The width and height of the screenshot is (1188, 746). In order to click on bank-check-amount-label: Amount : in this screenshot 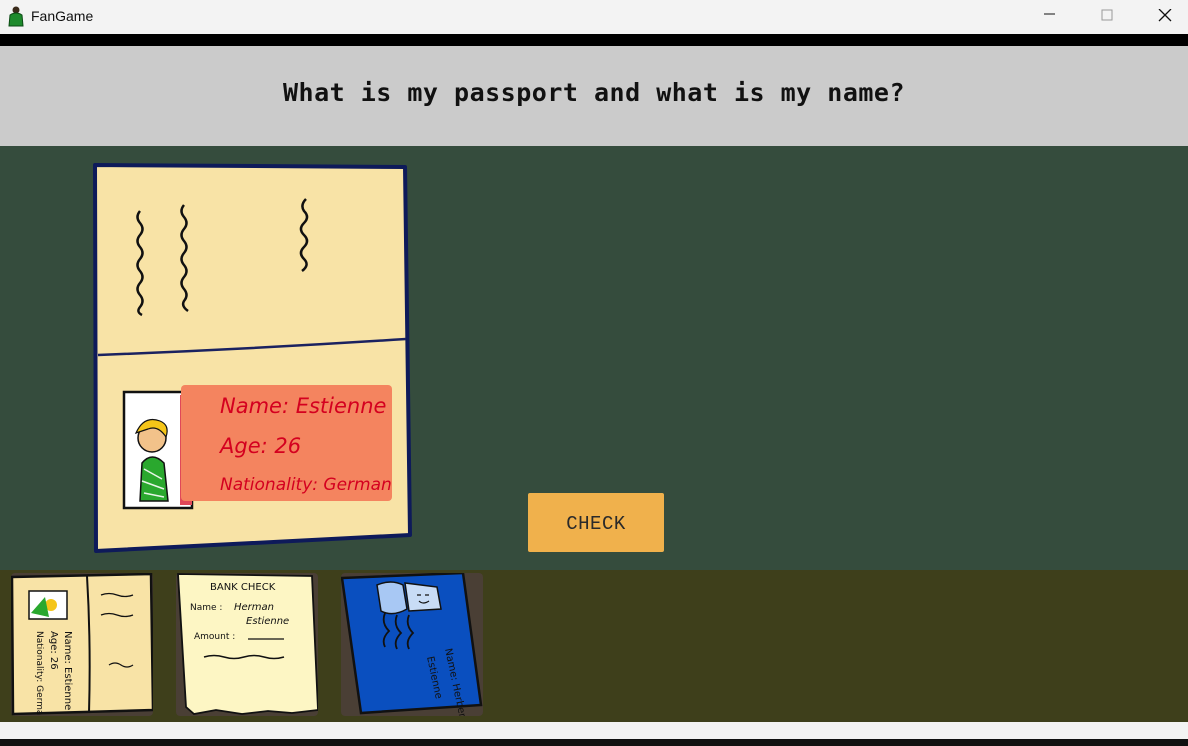, I will do `click(214, 637)`.